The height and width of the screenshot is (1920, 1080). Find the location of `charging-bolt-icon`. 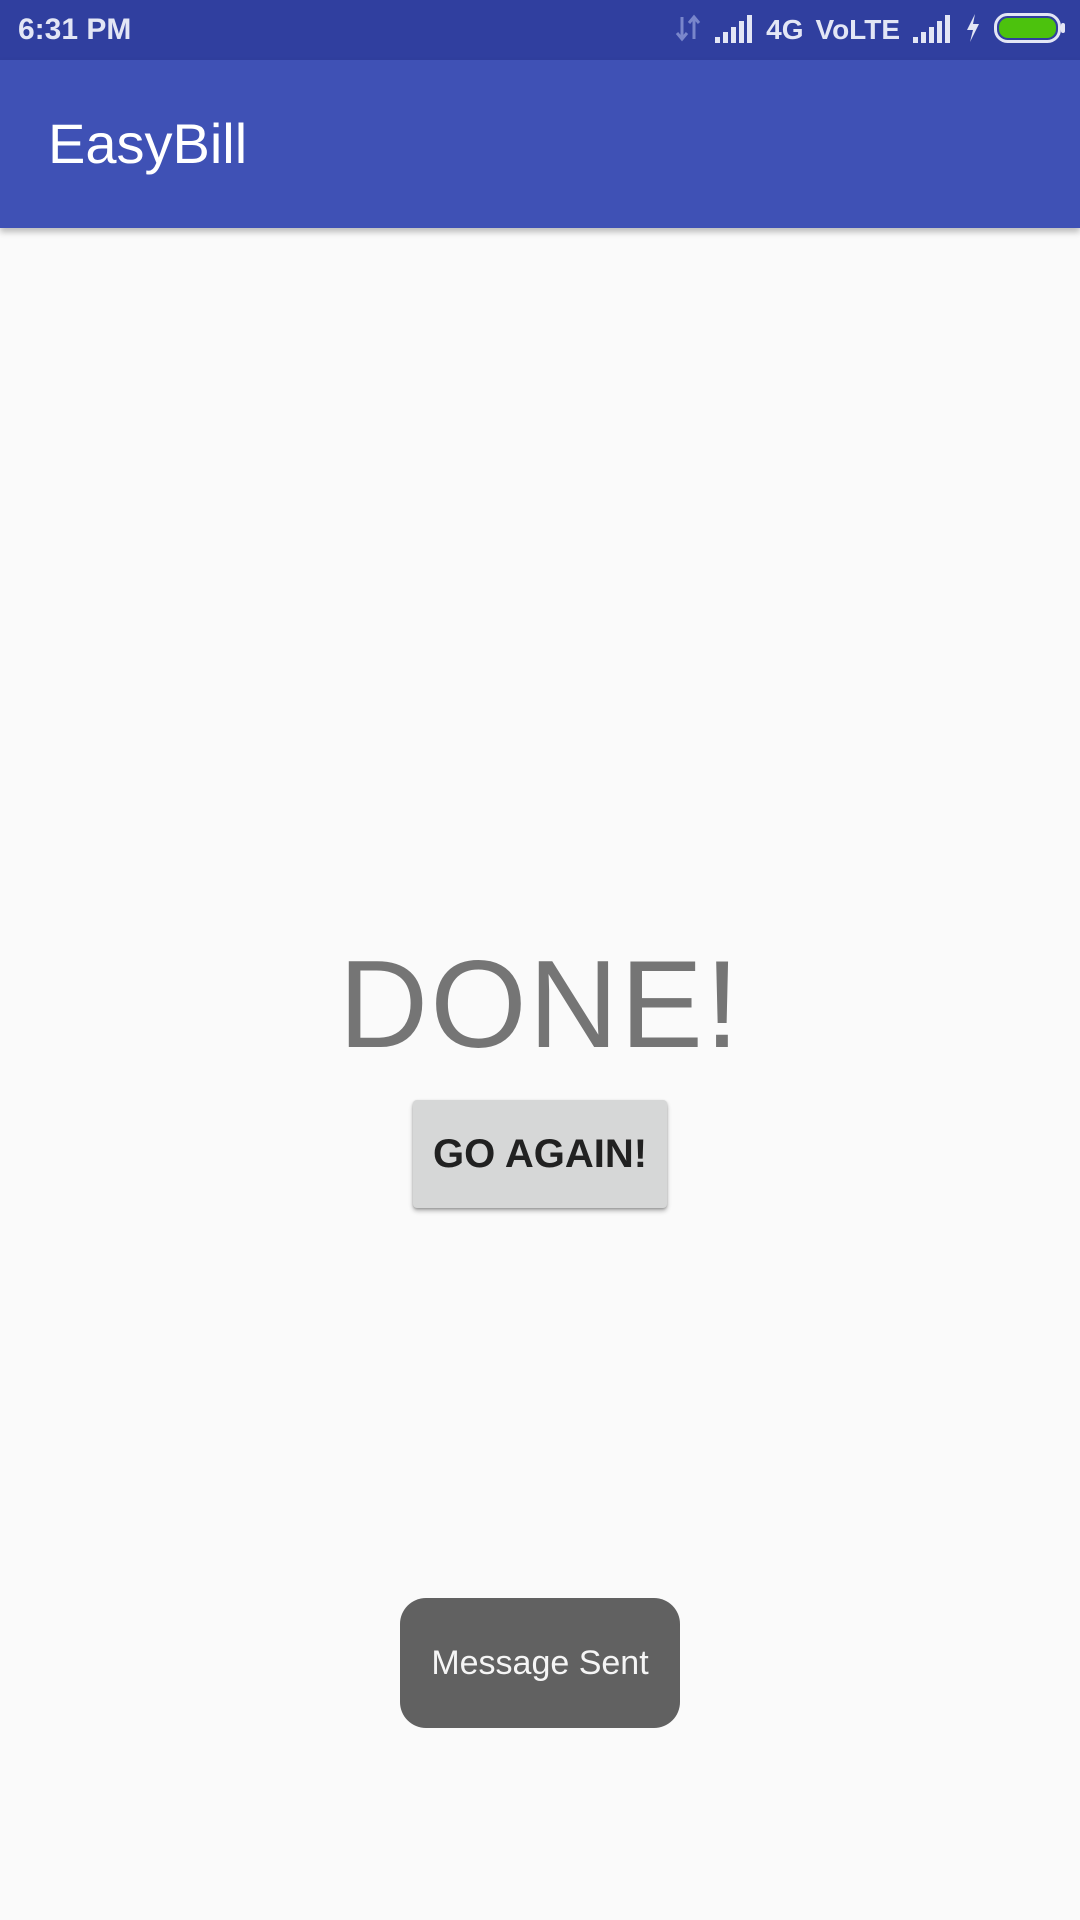

charging-bolt-icon is located at coordinates (973, 30).